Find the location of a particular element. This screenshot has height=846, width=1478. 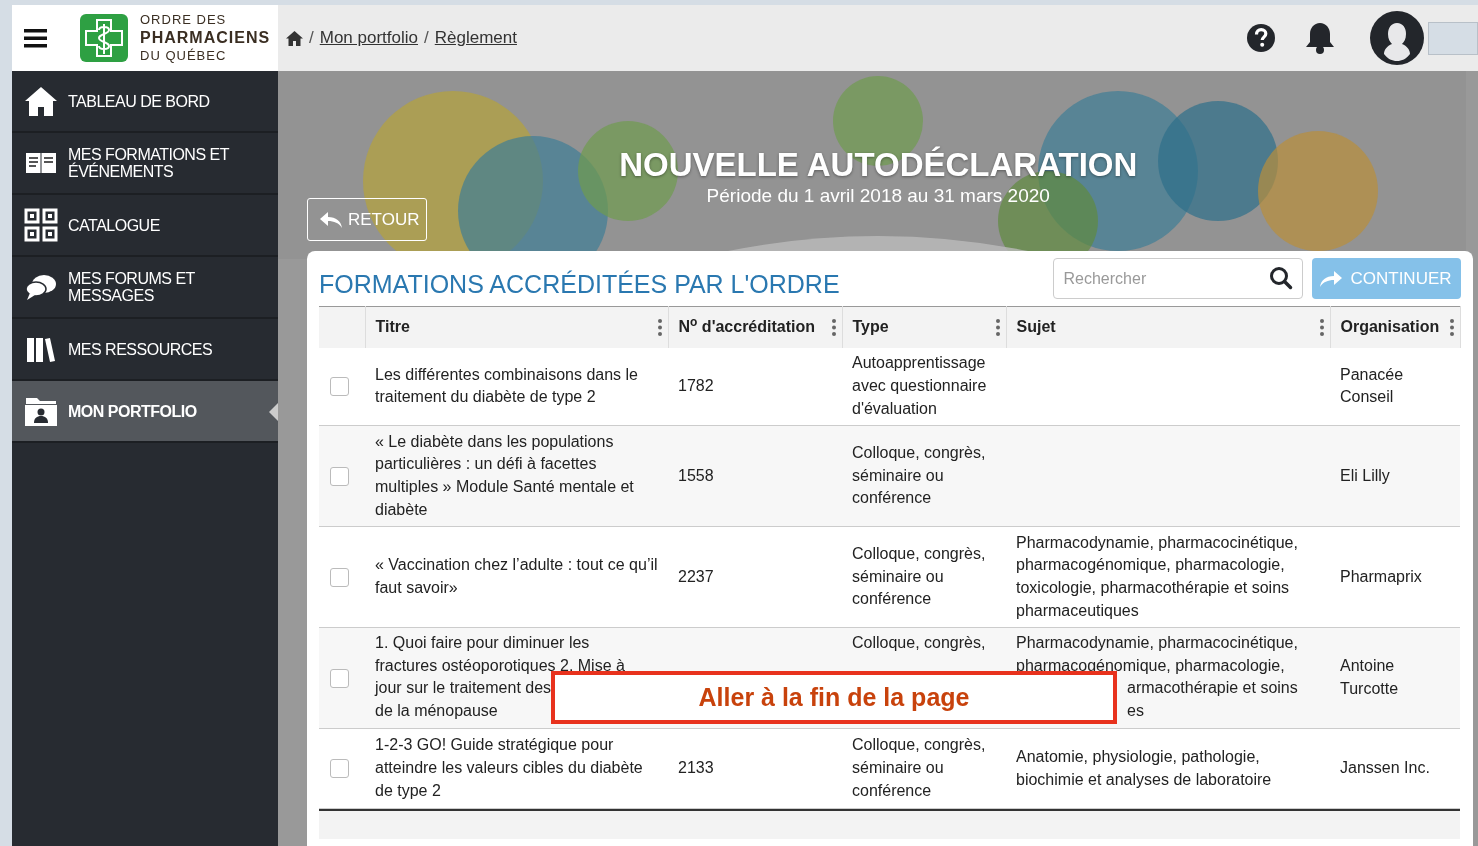

chat-bubbles-icon is located at coordinates (41, 287).